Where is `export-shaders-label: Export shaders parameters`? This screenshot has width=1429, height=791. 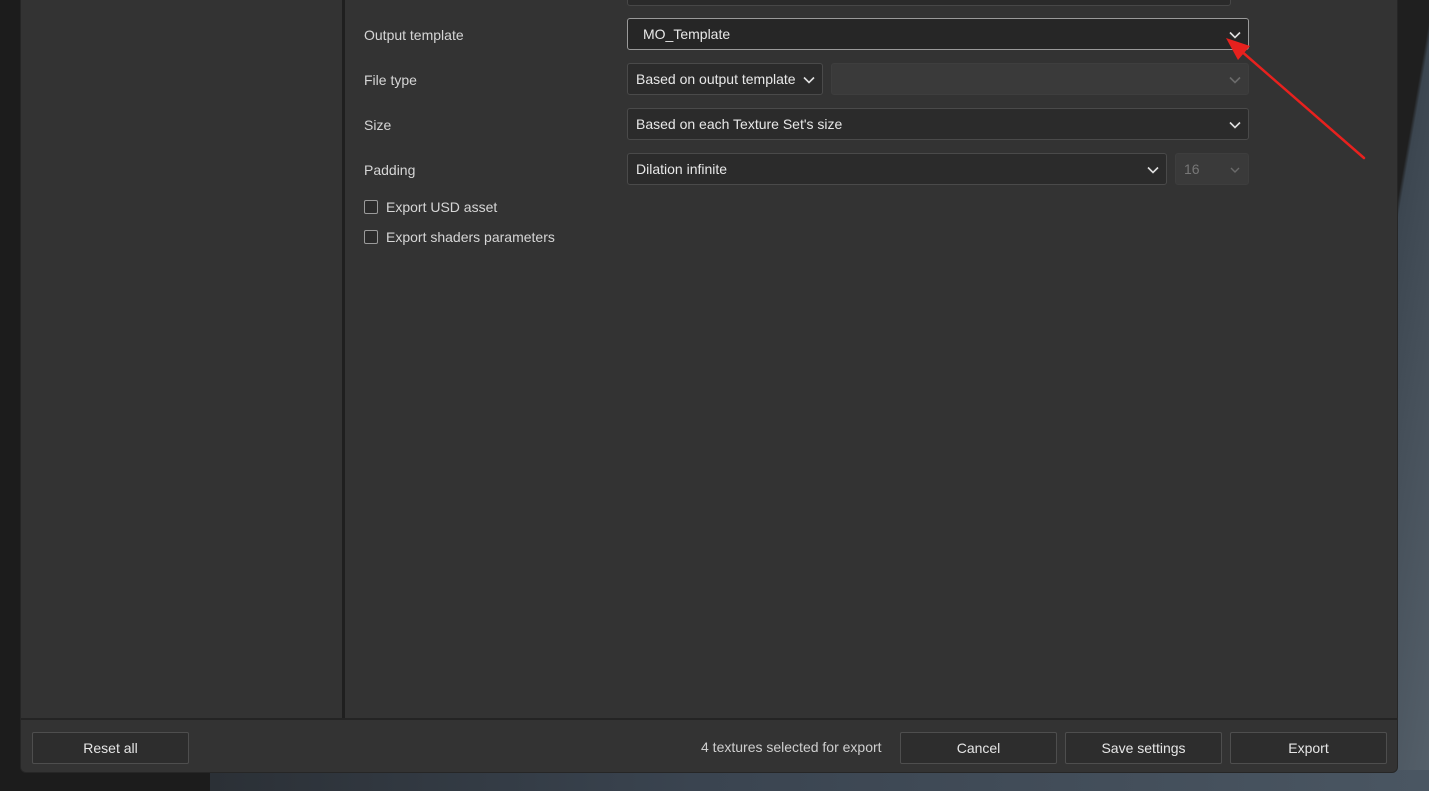 export-shaders-label: Export shaders parameters is located at coordinates (470, 237).